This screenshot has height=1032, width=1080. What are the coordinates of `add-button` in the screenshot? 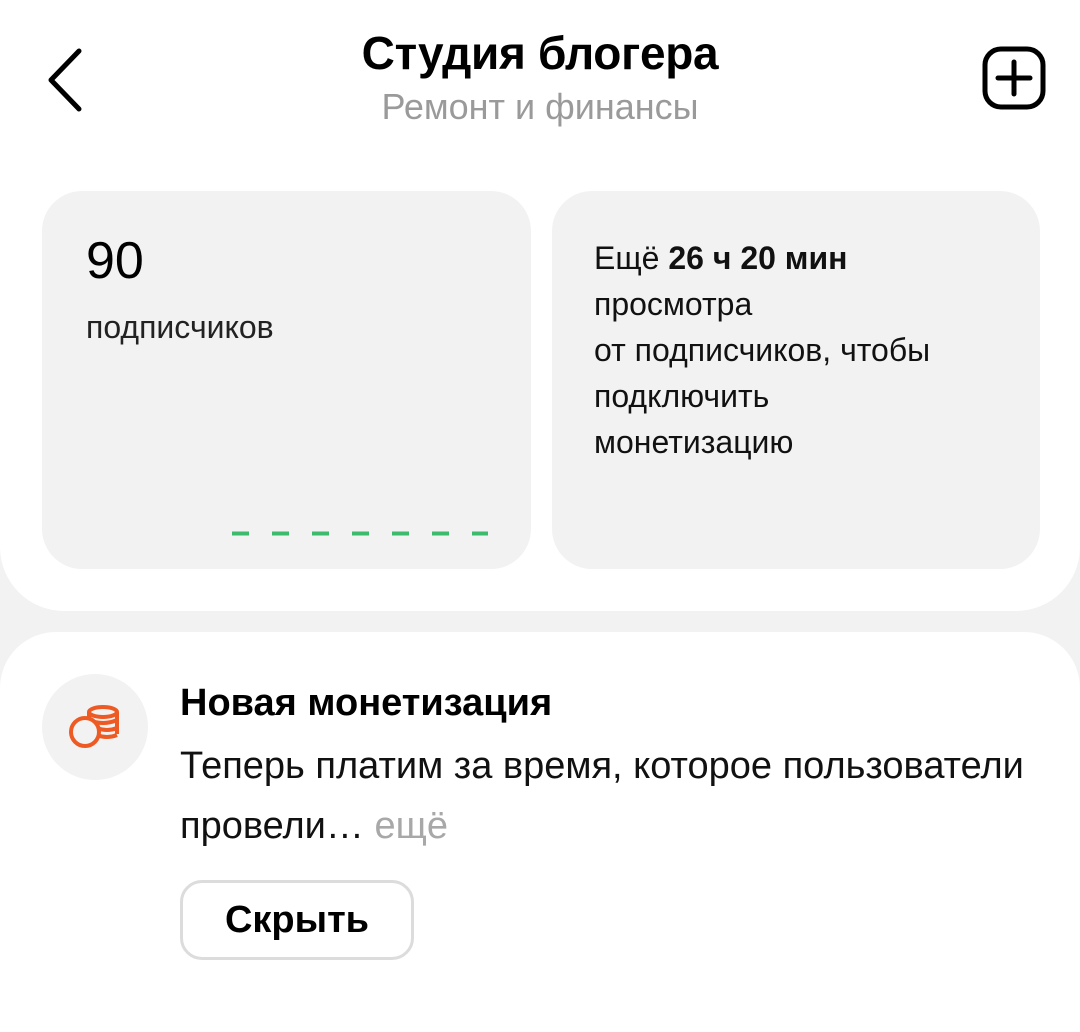 It's located at (1014, 78).